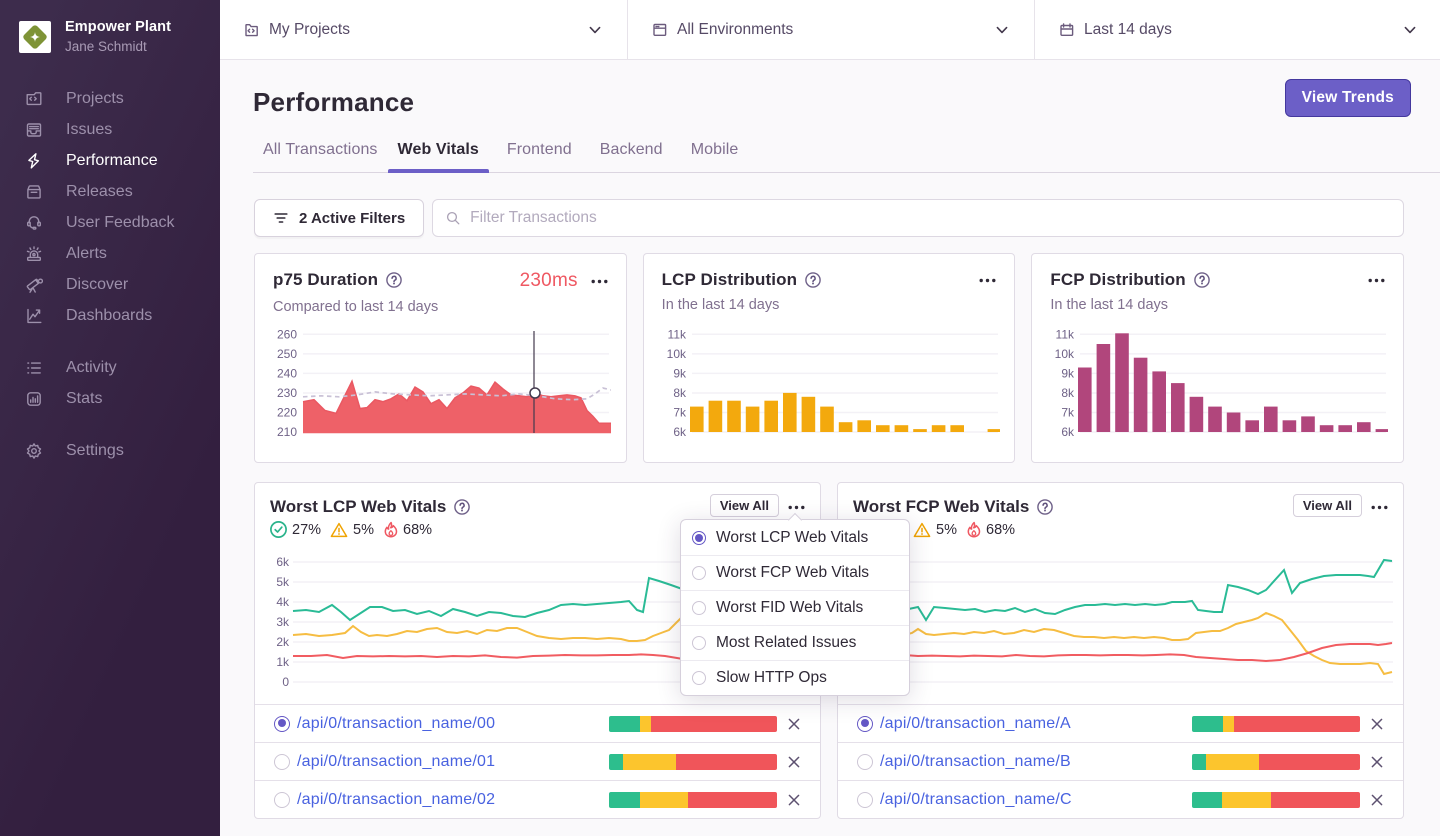 Image resolution: width=1440 pixels, height=836 pixels. What do you see at coordinates (287, 432) in the screenshot?
I see `svg-text: 210` at bounding box center [287, 432].